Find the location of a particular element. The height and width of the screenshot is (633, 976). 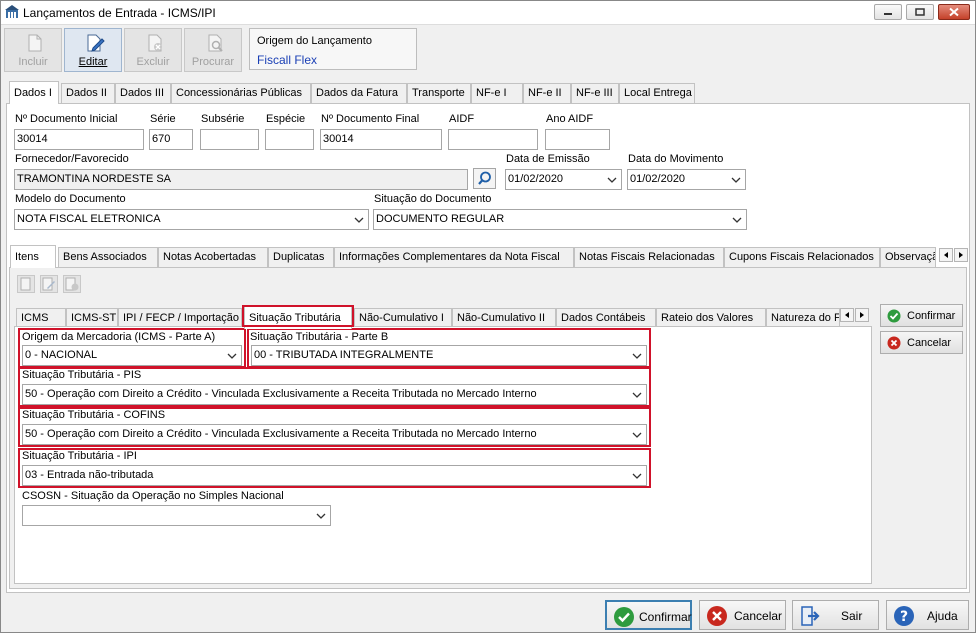

ipi-select: 03 - Entrada não-tributada is located at coordinates (334, 475).